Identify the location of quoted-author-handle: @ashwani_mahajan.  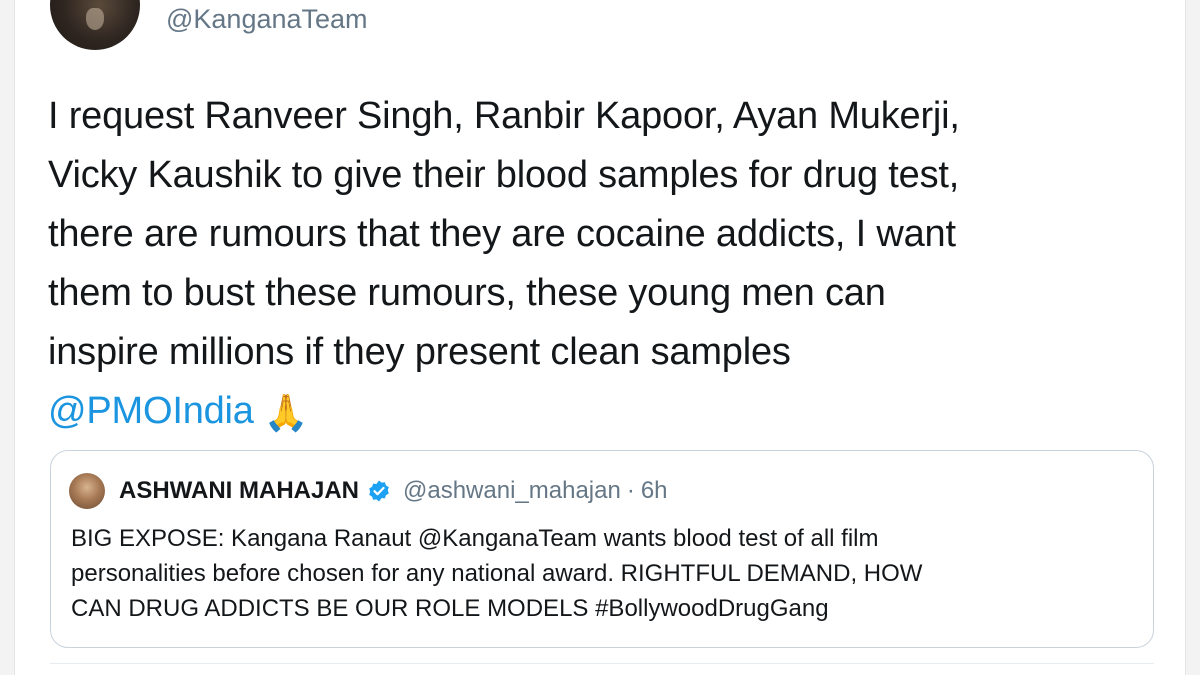
(512, 491).